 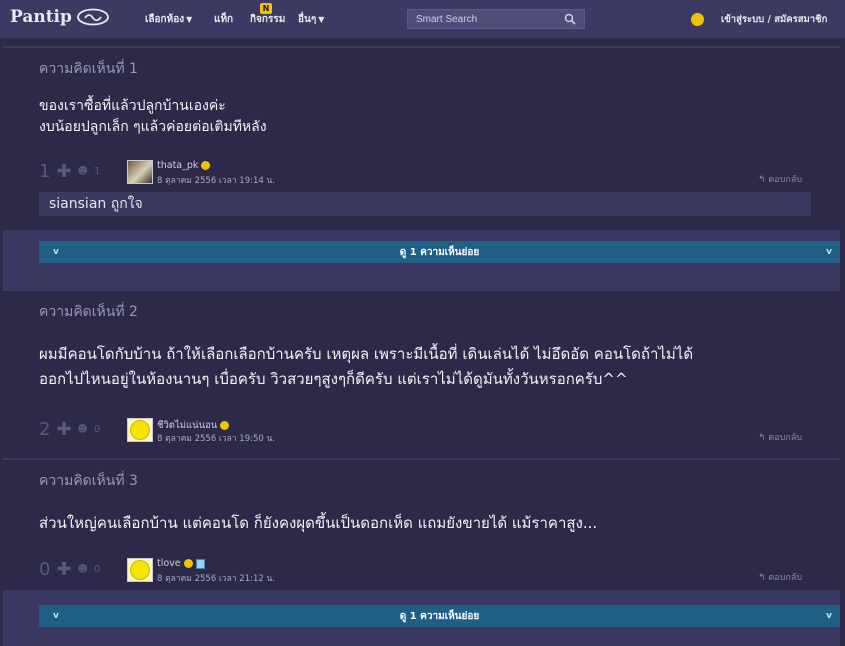 What do you see at coordinates (496, 19) in the screenshot?
I see `smart-search-input: Smart Search` at bounding box center [496, 19].